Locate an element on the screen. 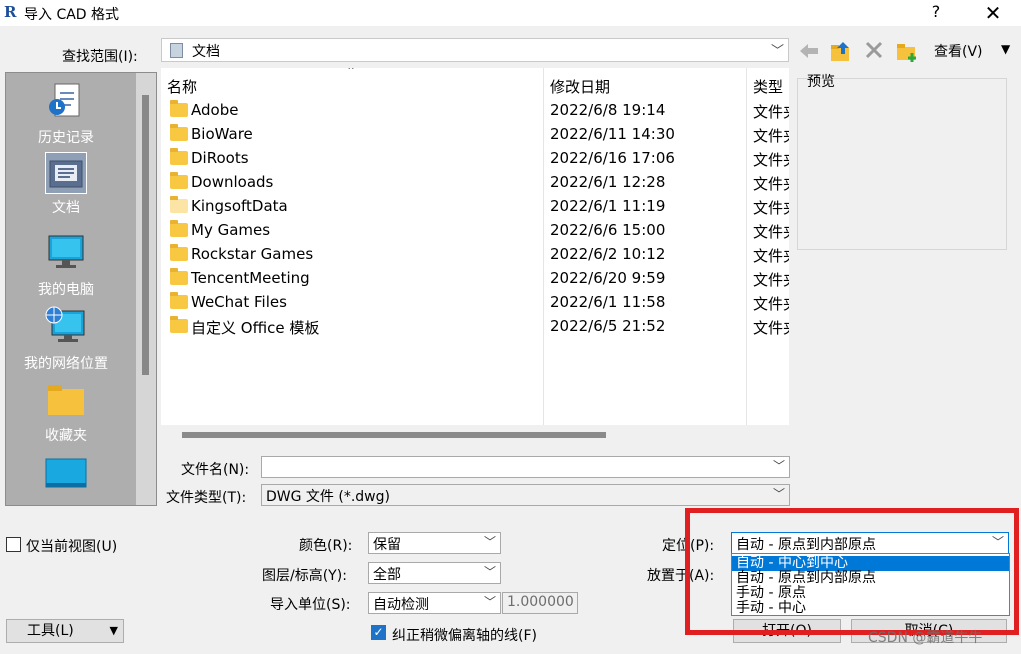 The width and height of the screenshot is (1021, 654). place-network: 我的网络位置 is located at coordinates (66, 339).